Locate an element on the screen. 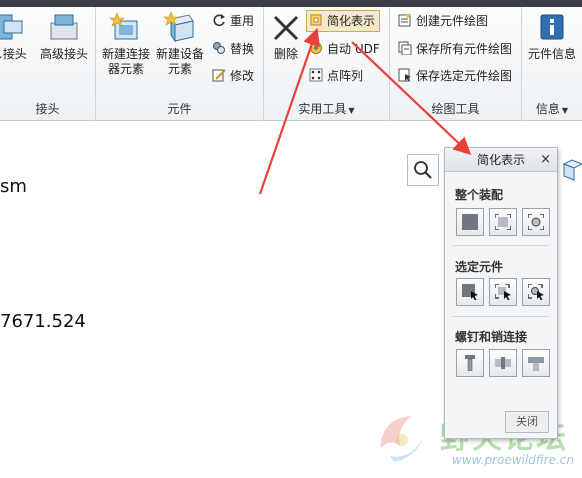 The width and height of the screenshot is (582, 478). save-all-drawings-icon is located at coordinates (405, 48).